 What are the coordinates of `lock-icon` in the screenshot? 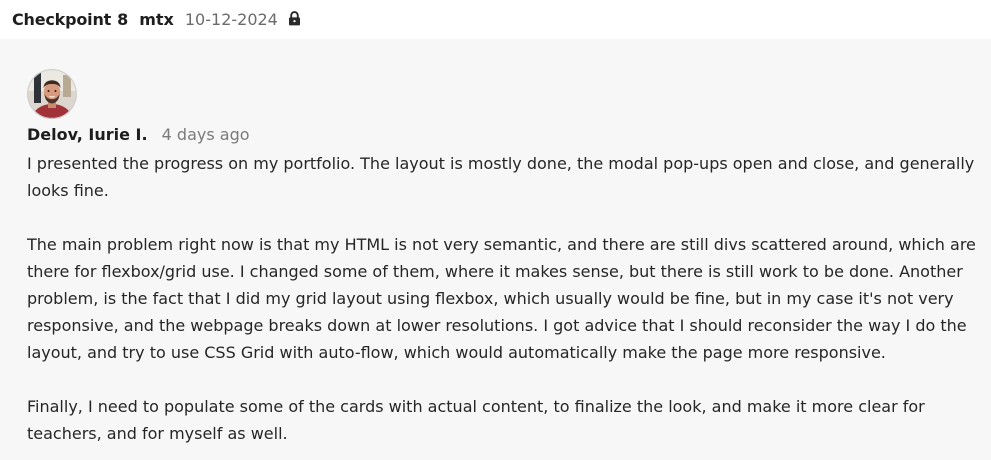 It's located at (294, 18).